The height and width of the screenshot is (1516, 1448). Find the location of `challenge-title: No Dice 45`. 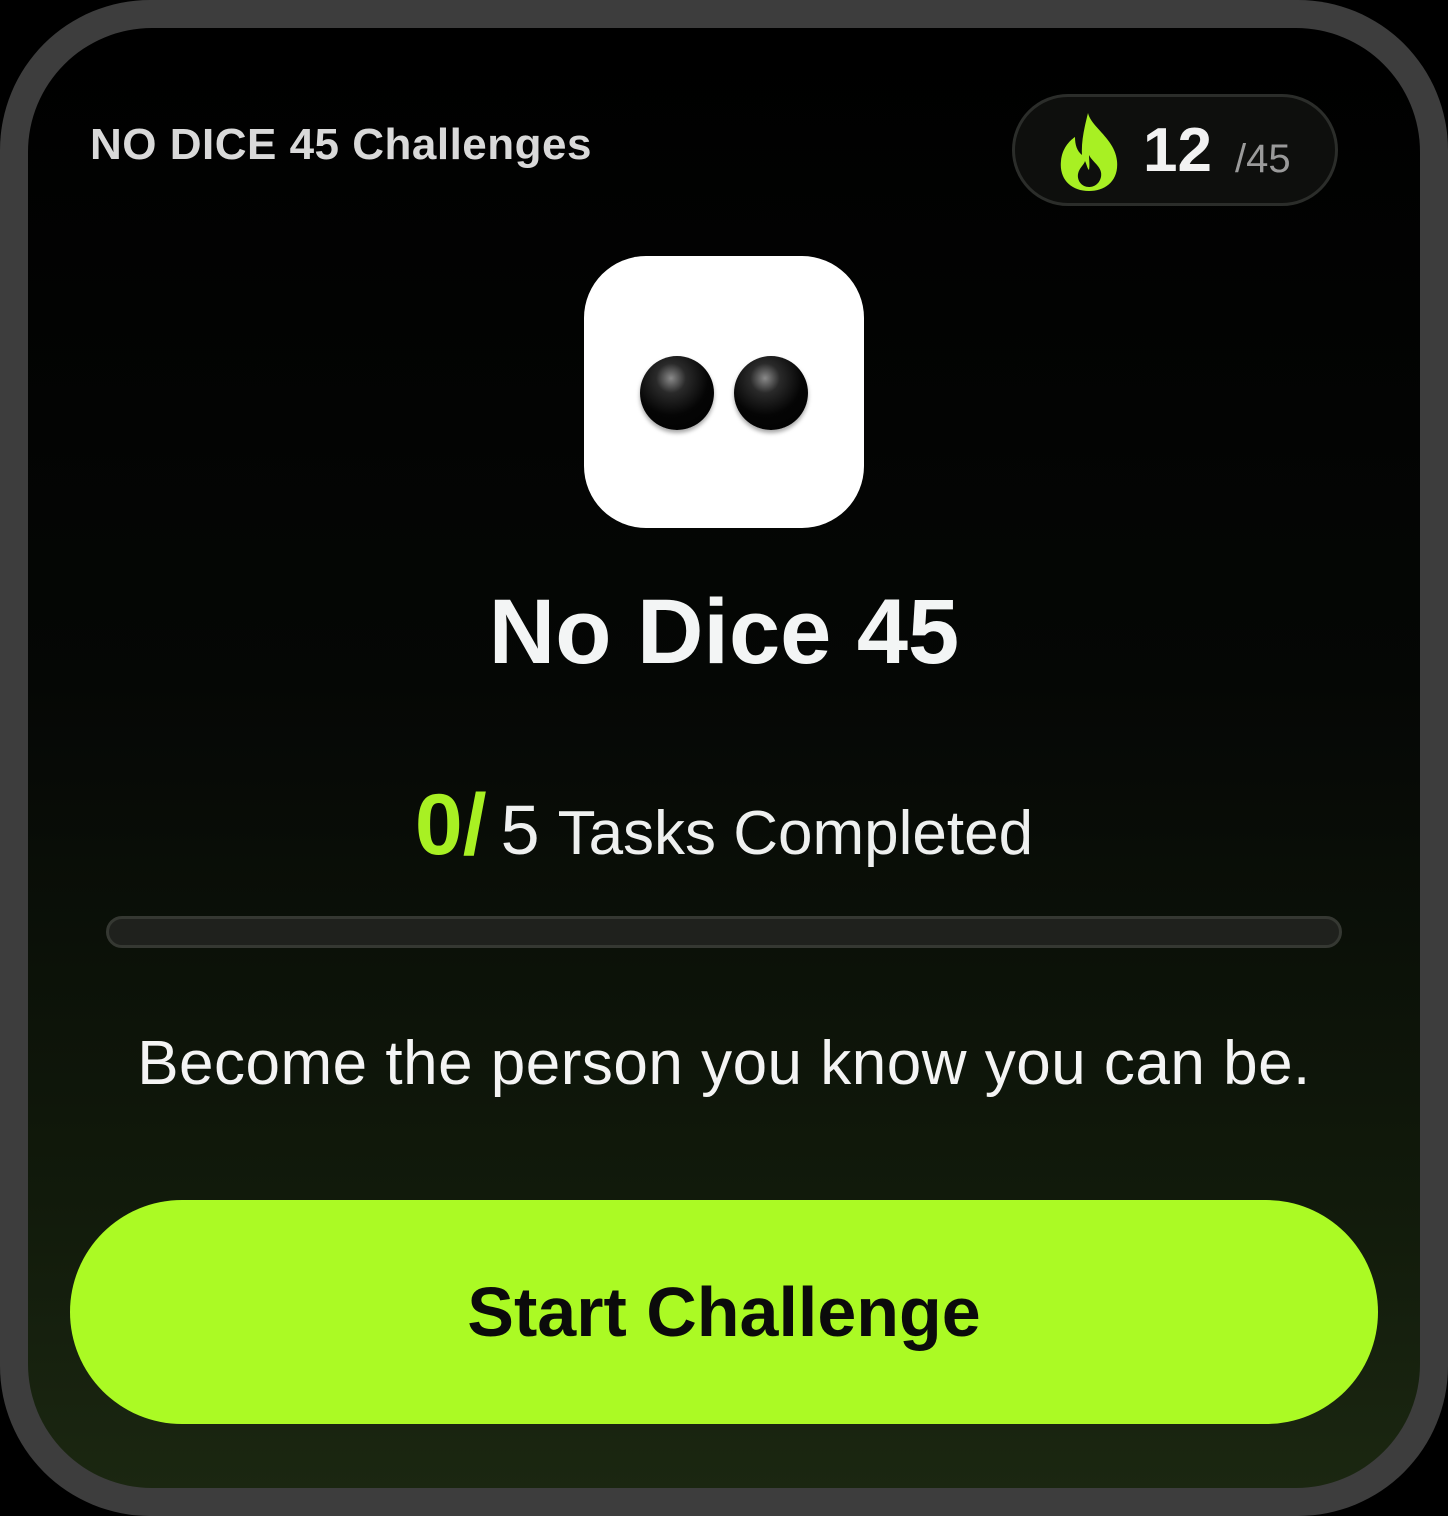

challenge-title: No Dice 45 is located at coordinates (724, 632).